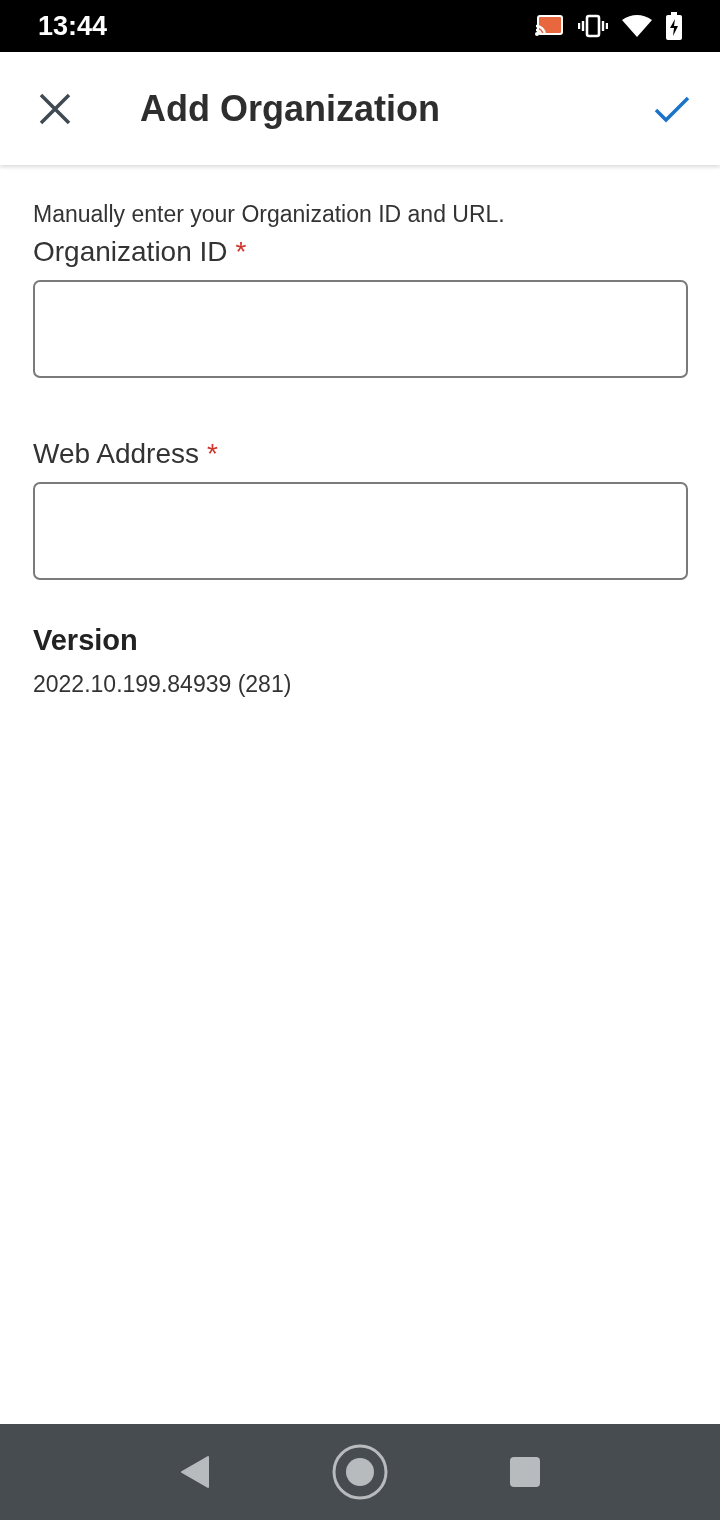 The height and width of the screenshot is (1520, 720). What do you see at coordinates (116, 454) in the screenshot?
I see `field-label: Web Address` at bounding box center [116, 454].